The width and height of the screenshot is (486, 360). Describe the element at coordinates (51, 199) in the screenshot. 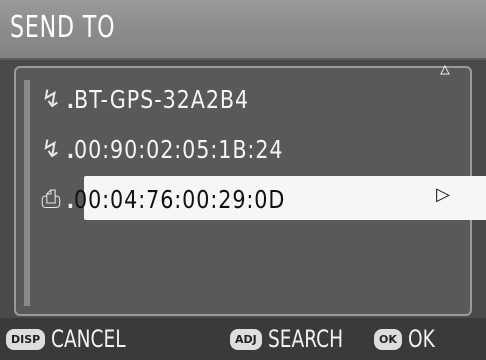

I see `printer-icon: ⎙` at that location.